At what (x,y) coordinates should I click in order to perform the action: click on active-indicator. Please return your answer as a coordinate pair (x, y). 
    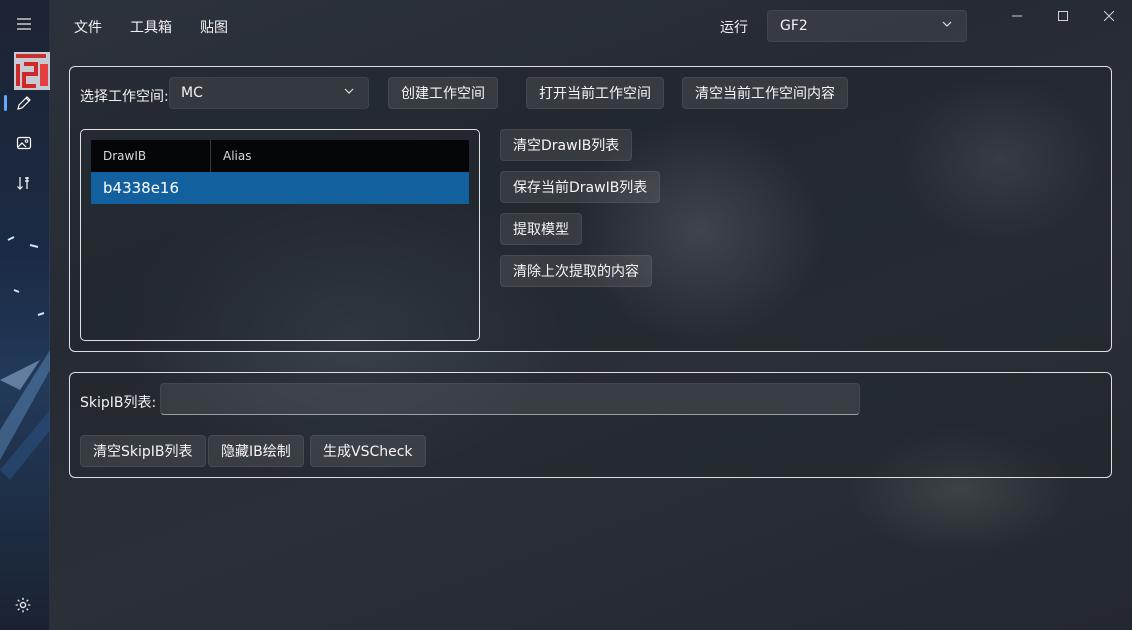
    Looking at the image, I should click on (5, 103).